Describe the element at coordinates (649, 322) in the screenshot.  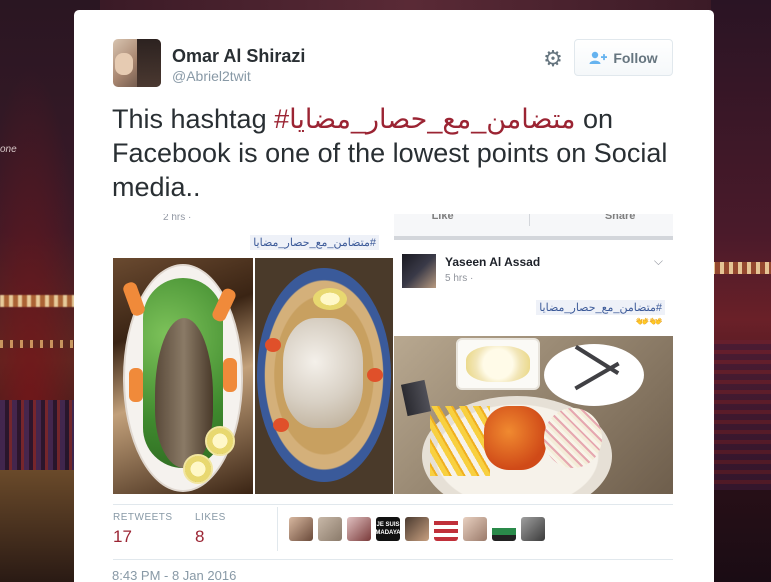
I see `fb-emoji: 👐👐` at that location.